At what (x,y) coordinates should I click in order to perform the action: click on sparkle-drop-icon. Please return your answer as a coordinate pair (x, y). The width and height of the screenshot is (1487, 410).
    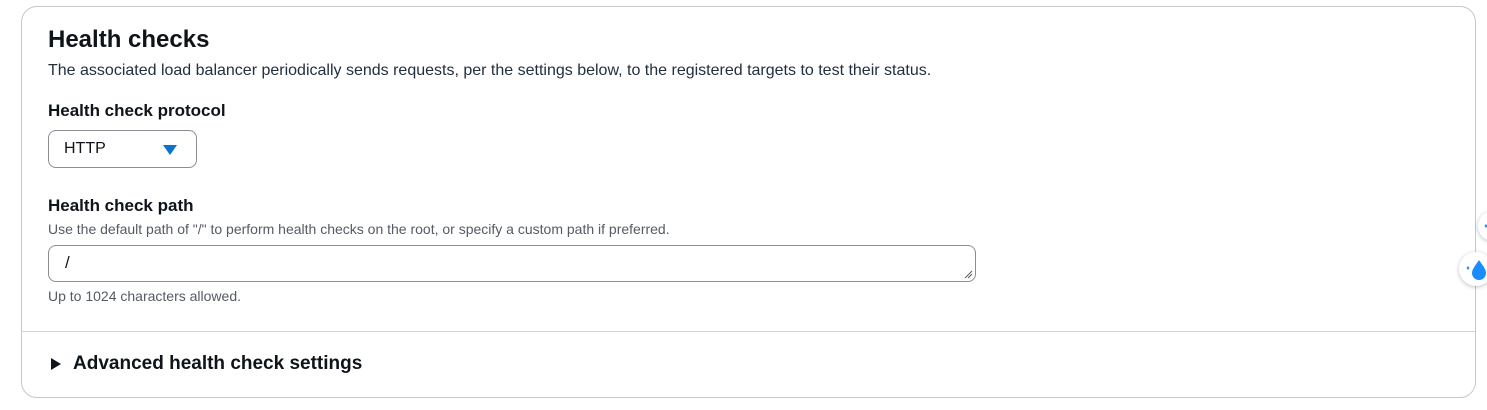
    Looking at the image, I should click on (1473, 269).